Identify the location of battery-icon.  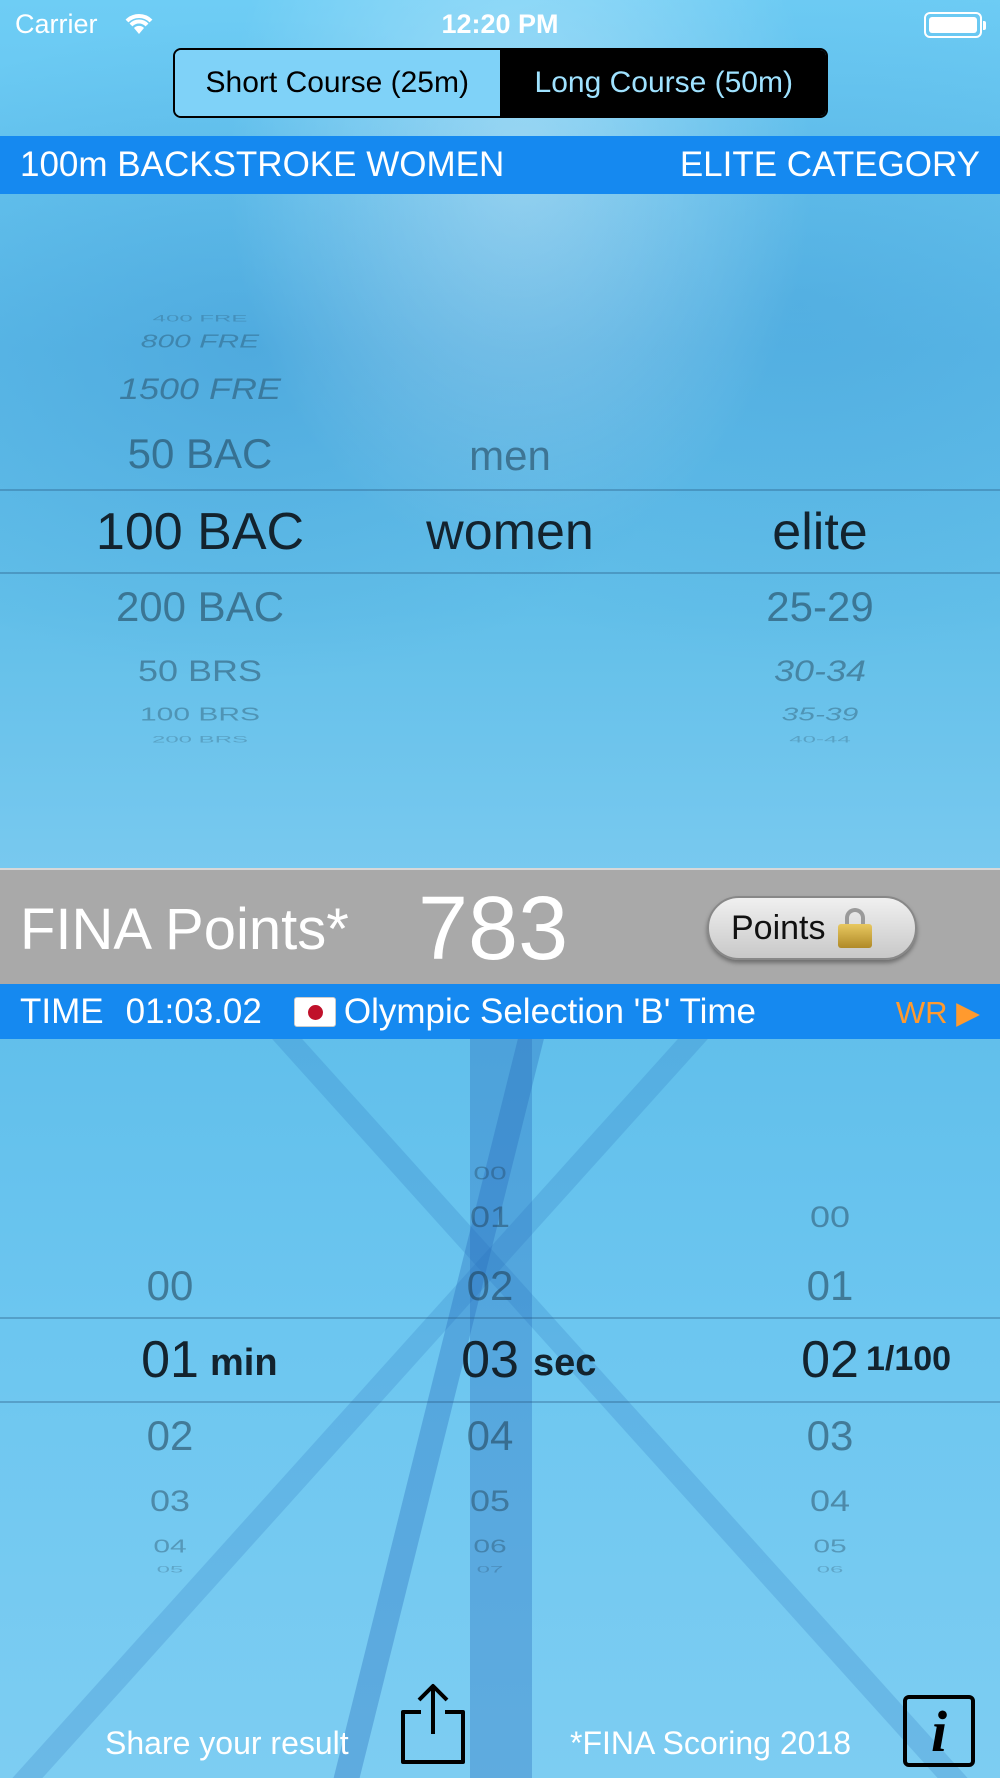
(955, 25).